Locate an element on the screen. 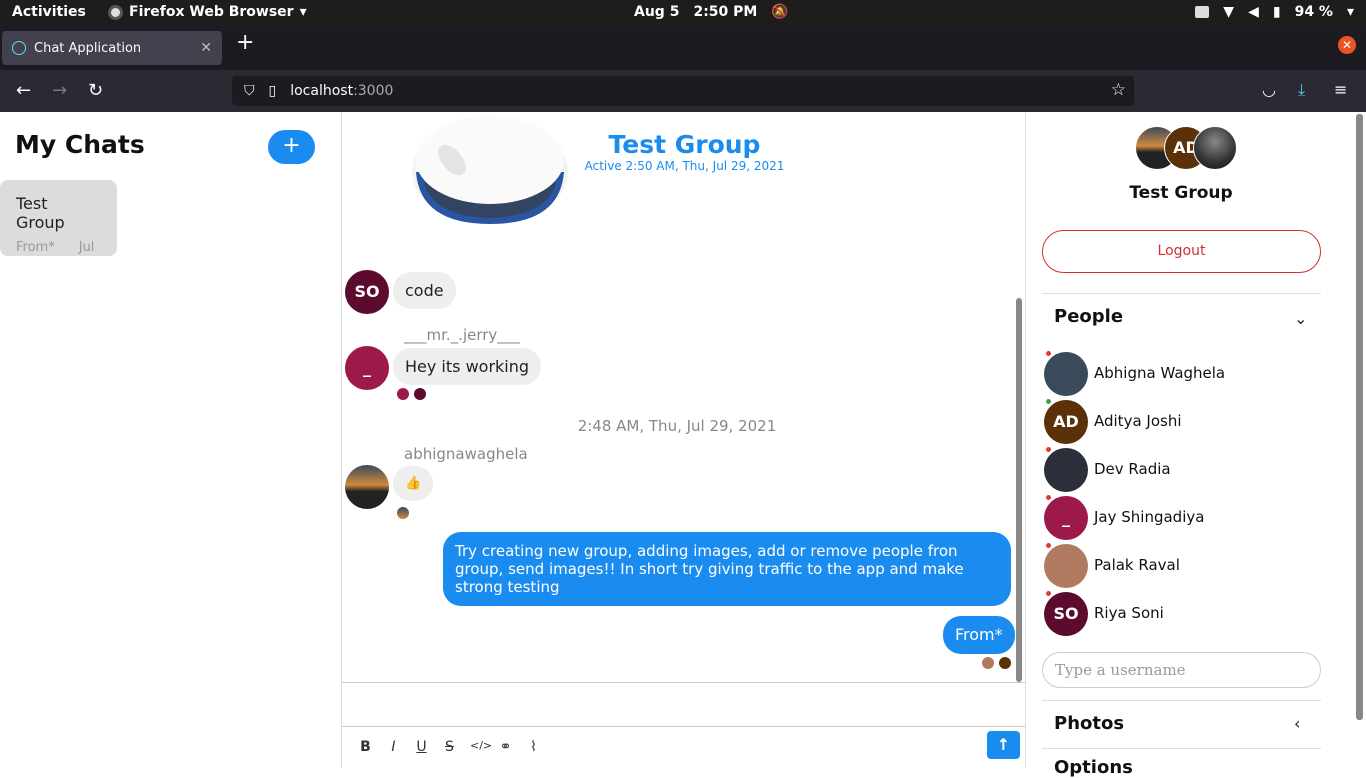 Image resolution: width=1366 pixels, height=778 pixels. url-bar: ⛉ ▯ localhost:3000 ☆ is located at coordinates (683, 91).